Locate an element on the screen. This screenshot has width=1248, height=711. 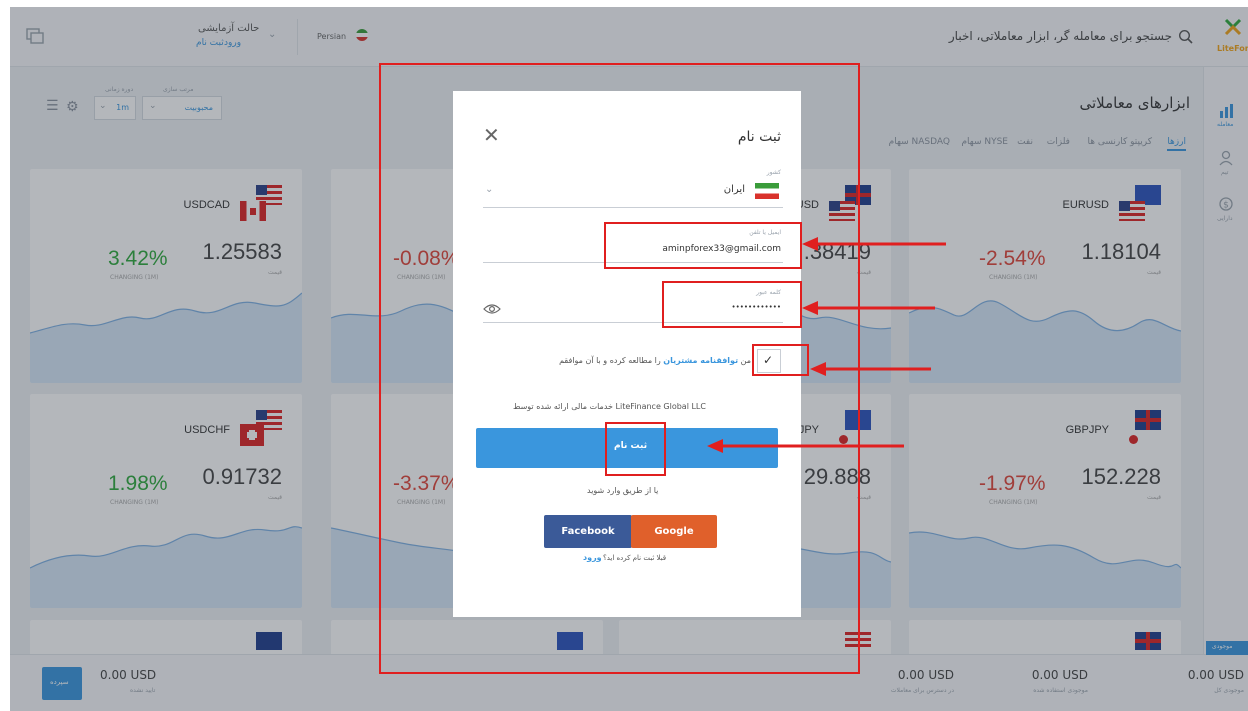
annotation-arrow-password is located at coordinates (868, 308).